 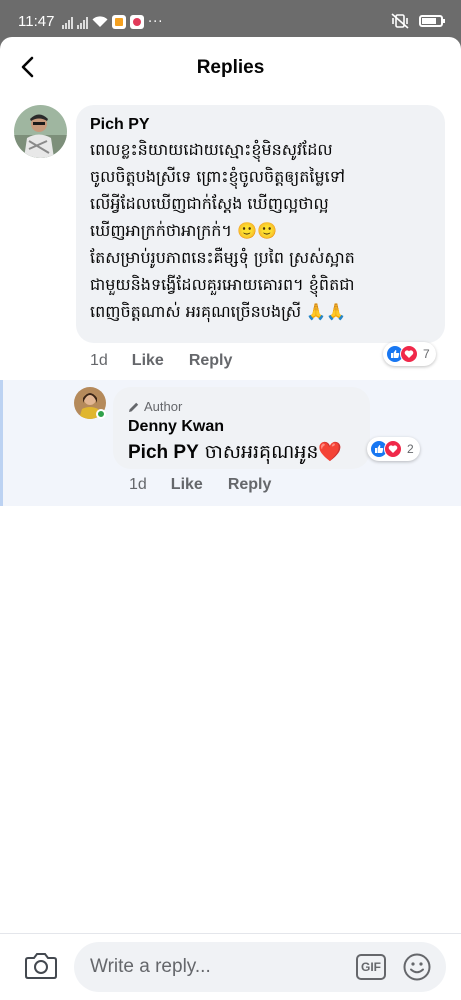 I want to click on reply-like-button: Like, so click(x=187, y=485).